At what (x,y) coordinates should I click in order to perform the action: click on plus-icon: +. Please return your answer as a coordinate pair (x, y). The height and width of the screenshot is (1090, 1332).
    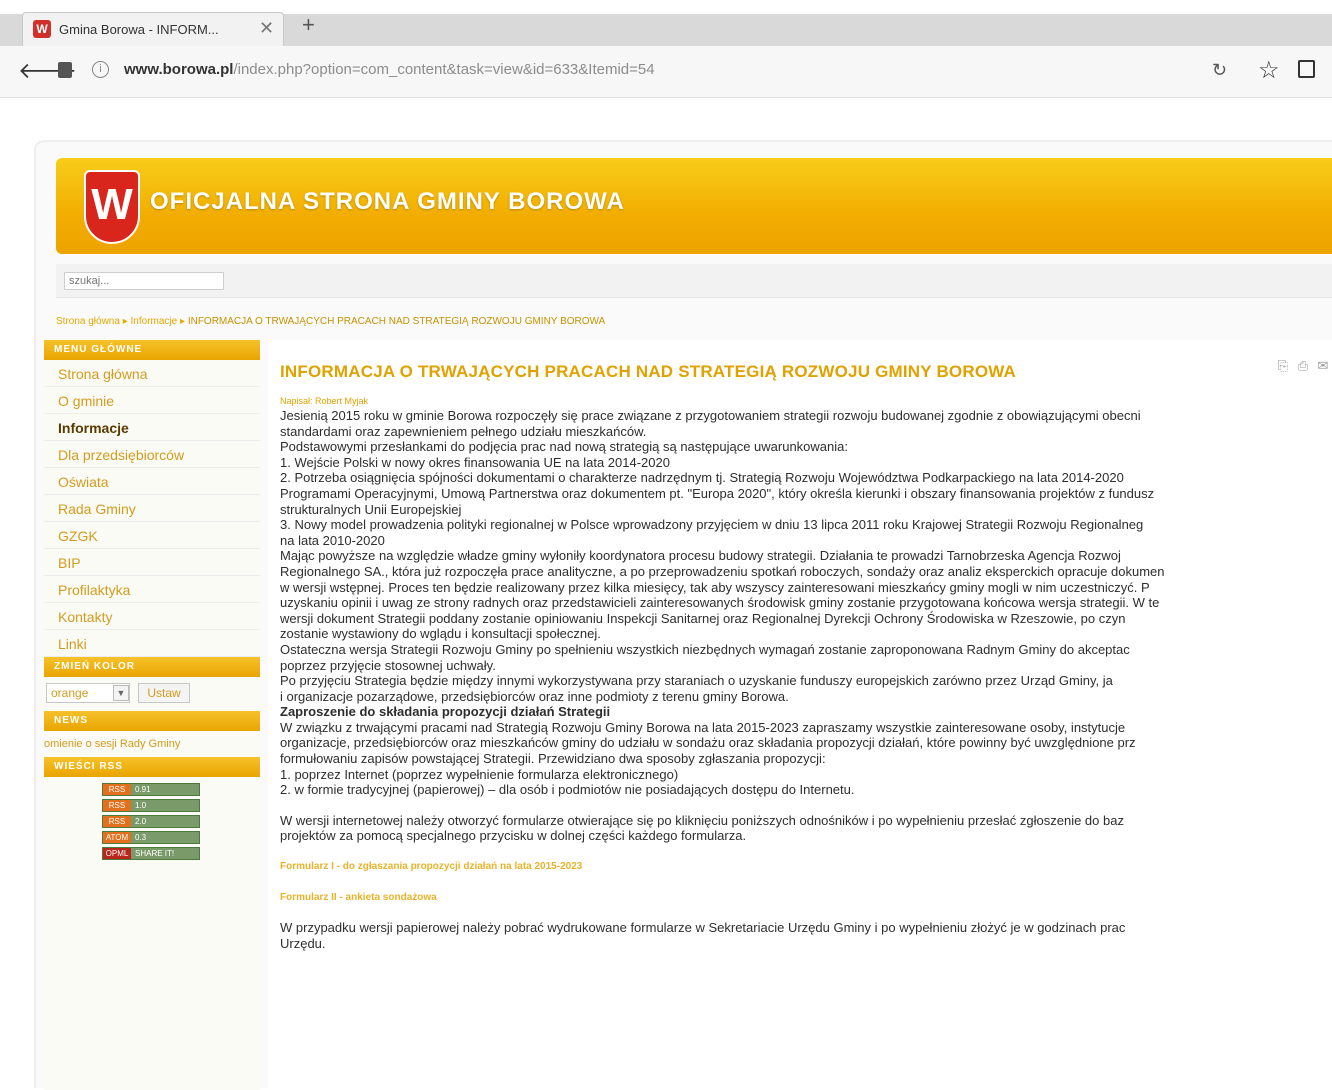
    Looking at the image, I should click on (308, 25).